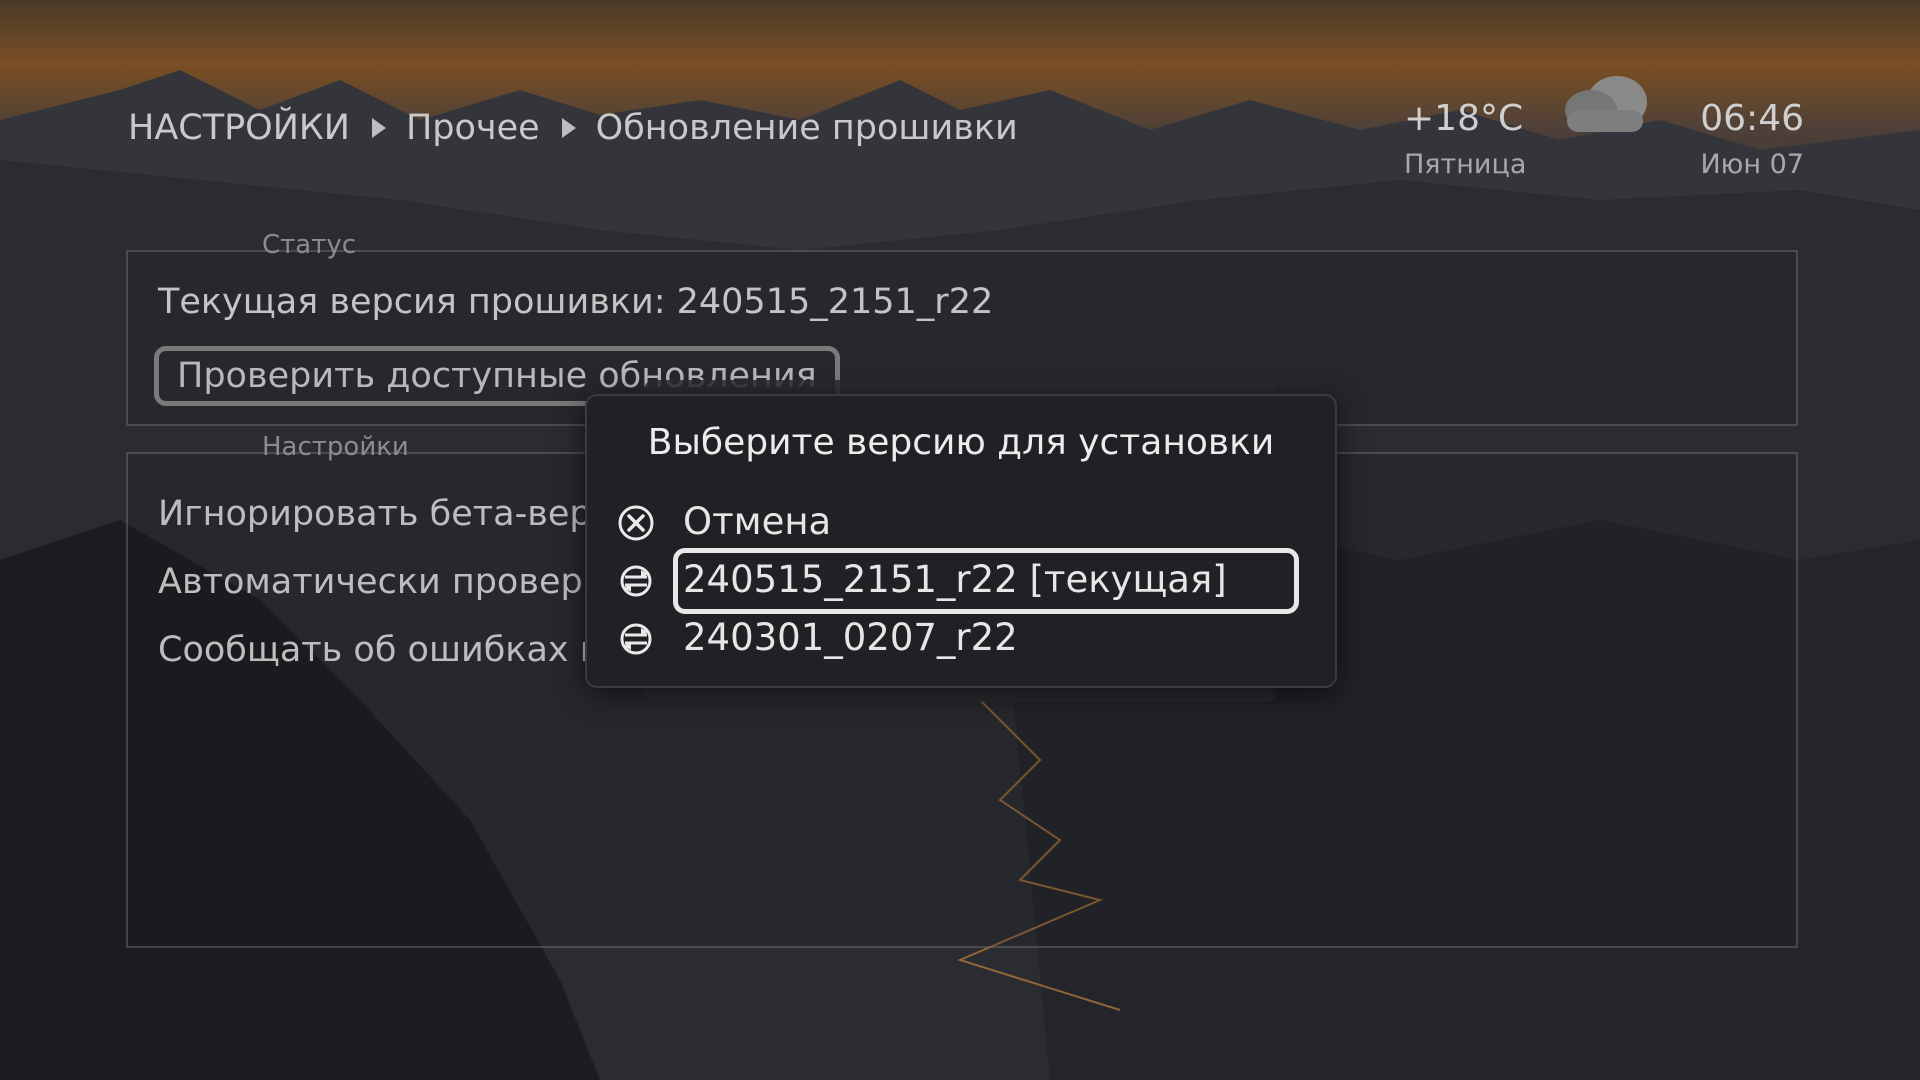 The image size is (1920, 1080). Describe the element at coordinates (757, 521) in the screenshot. I see `option-label: Отмена` at that location.